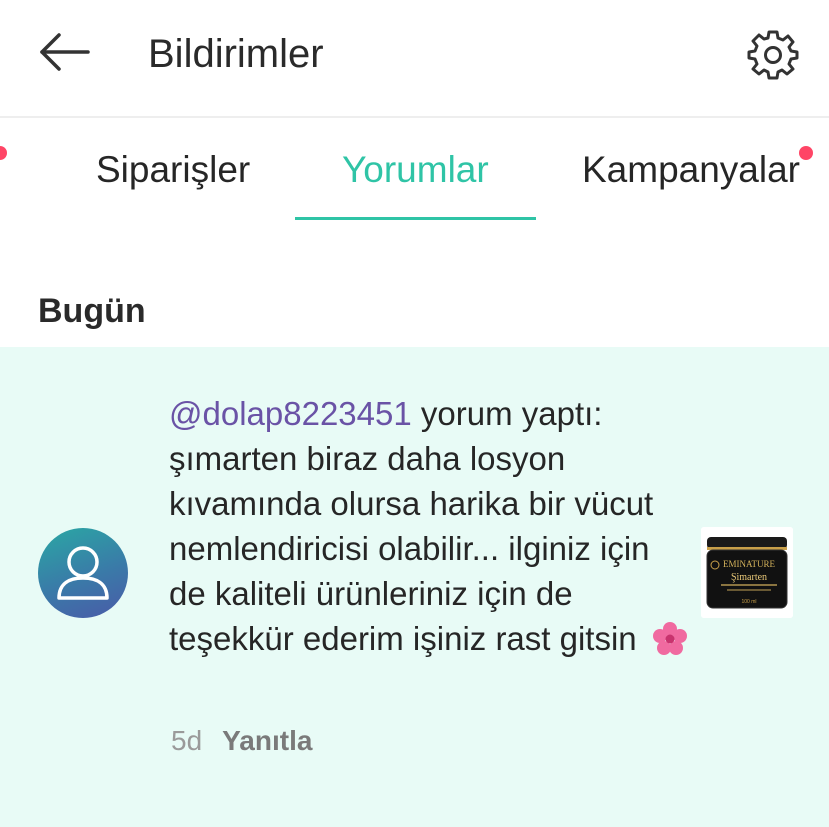  What do you see at coordinates (187, 740) in the screenshot?
I see `timestamp: 5d` at bounding box center [187, 740].